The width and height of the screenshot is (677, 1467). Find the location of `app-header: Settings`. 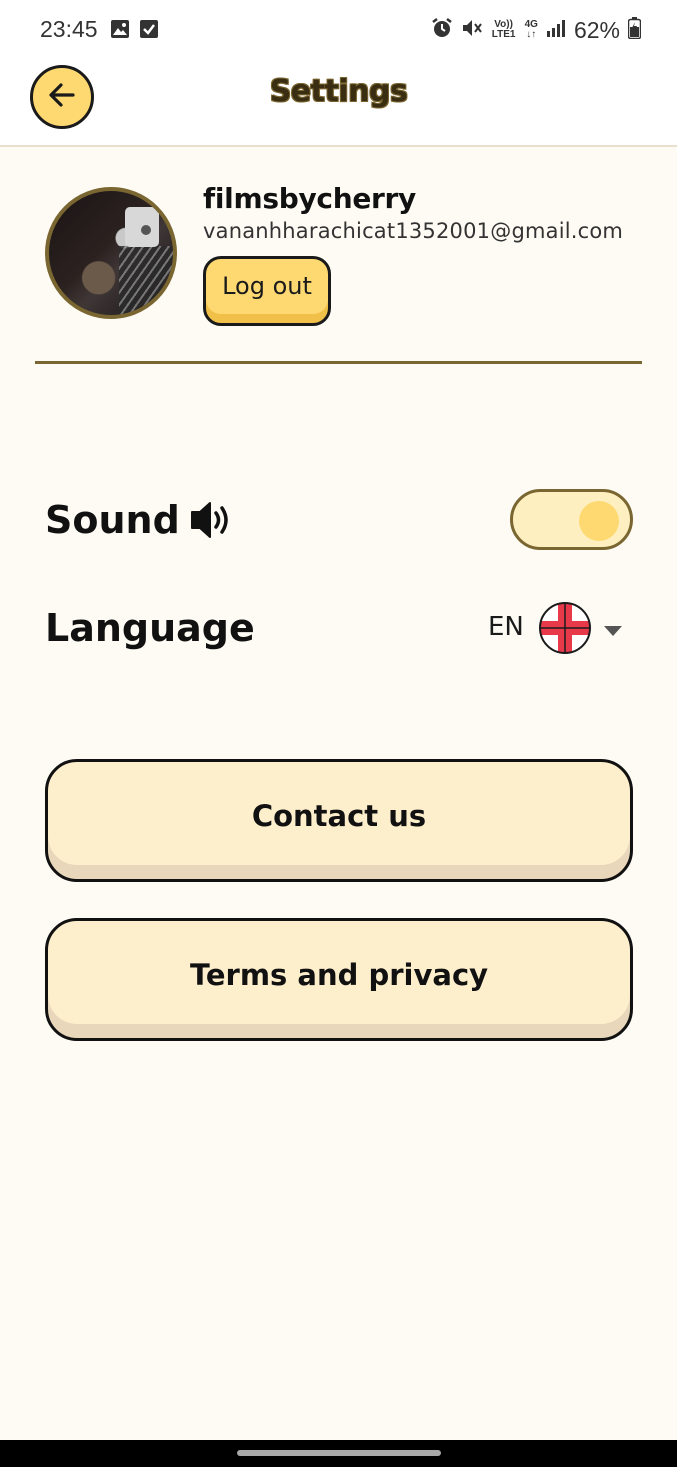

app-header: Settings is located at coordinates (338, 103).